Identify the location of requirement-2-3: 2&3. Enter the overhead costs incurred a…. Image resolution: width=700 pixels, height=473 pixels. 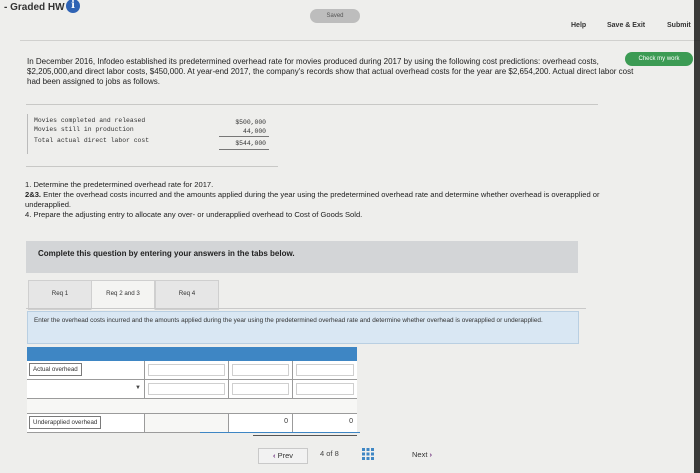
(320, 200).